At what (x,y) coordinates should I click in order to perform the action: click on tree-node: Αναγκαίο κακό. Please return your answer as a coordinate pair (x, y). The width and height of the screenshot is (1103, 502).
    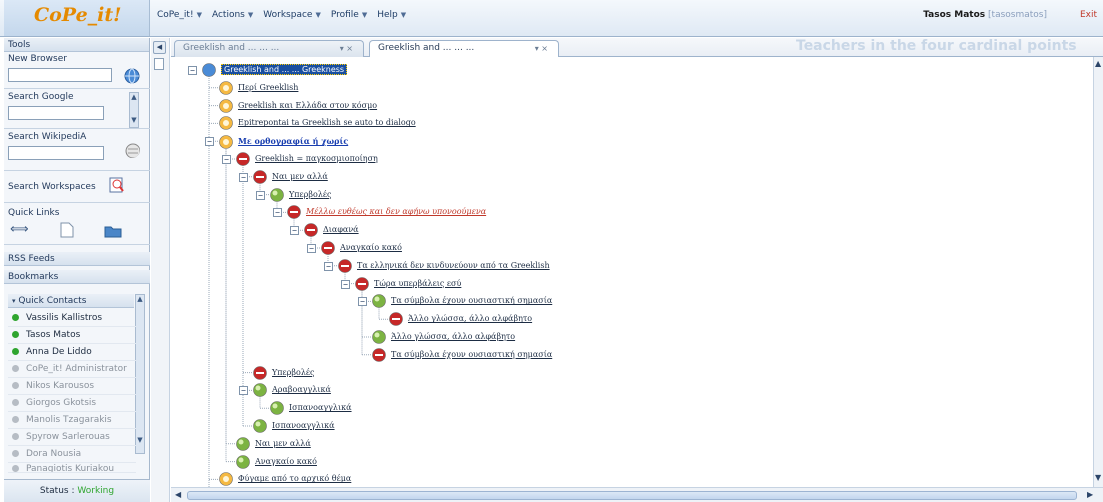
    Looking at the image, I should click on (276, 461).